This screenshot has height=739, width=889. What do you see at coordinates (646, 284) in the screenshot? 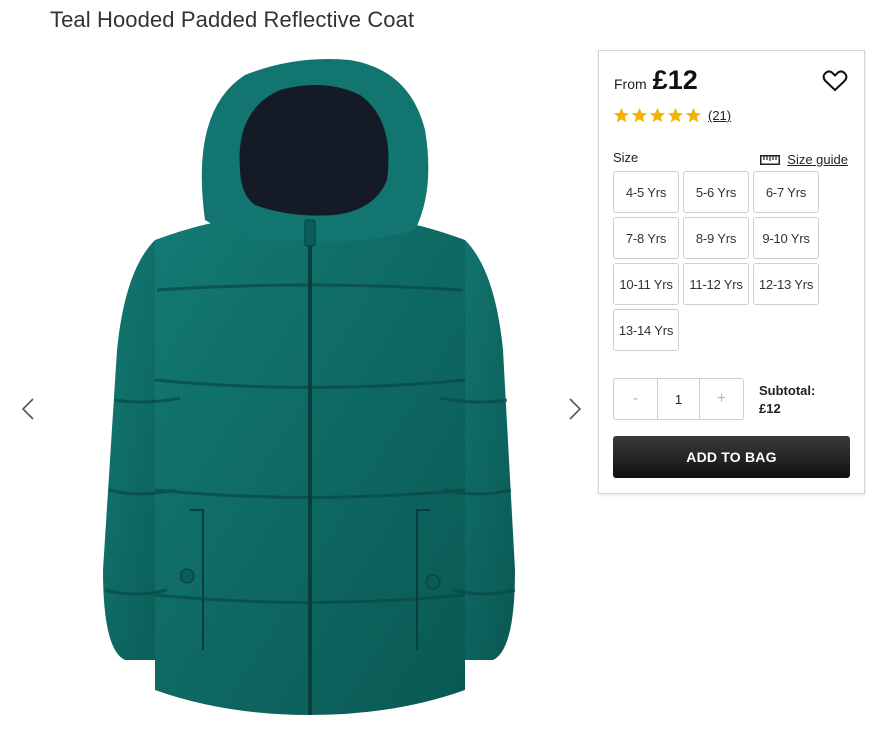
I see `size-option: 10-11 Yrs` at bounding box center [646, 284].